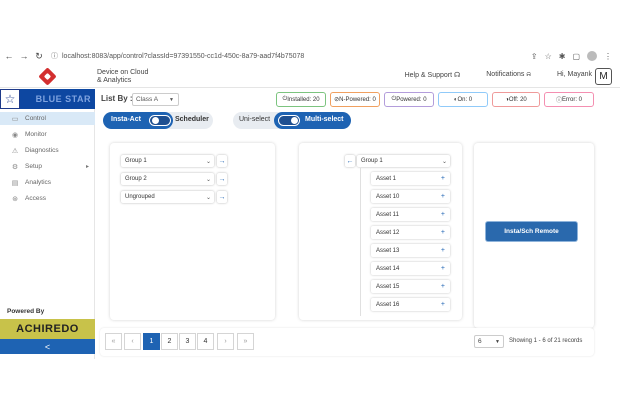 This screenshot has width=620, height=420. What do you see at coordinates (47, 346) in the screenshot?
I see `sidebar-collapse-button: <` at bounding box center [47, 346].